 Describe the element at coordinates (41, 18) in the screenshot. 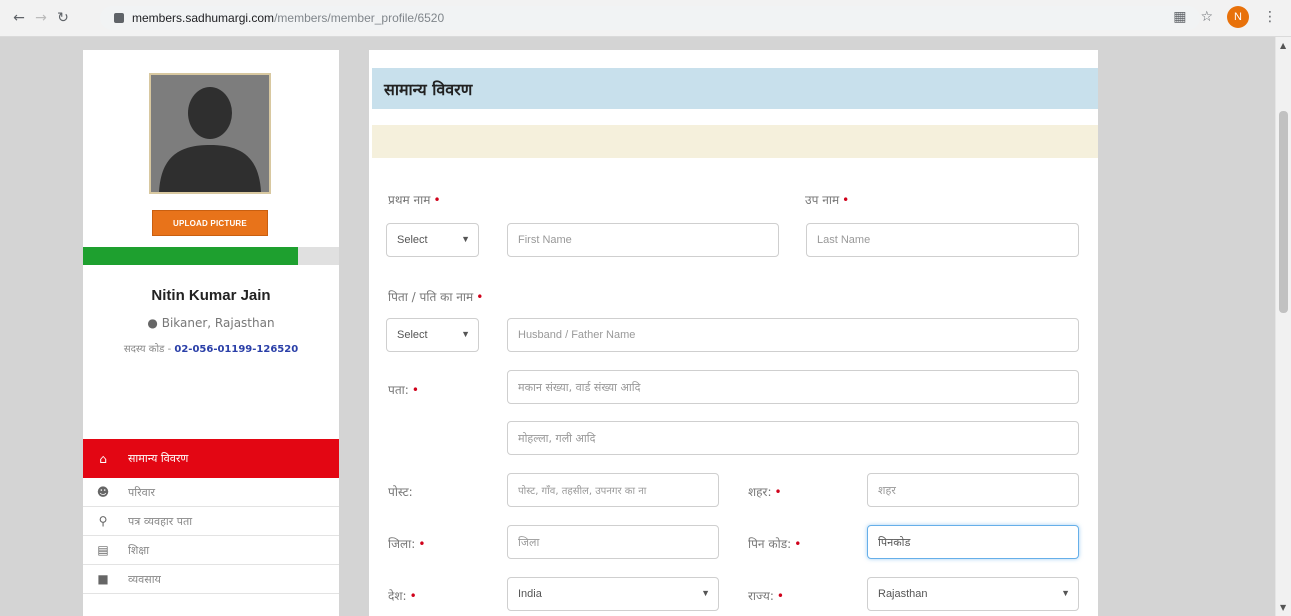

I see `forward-arrow-icon: →` at that location.